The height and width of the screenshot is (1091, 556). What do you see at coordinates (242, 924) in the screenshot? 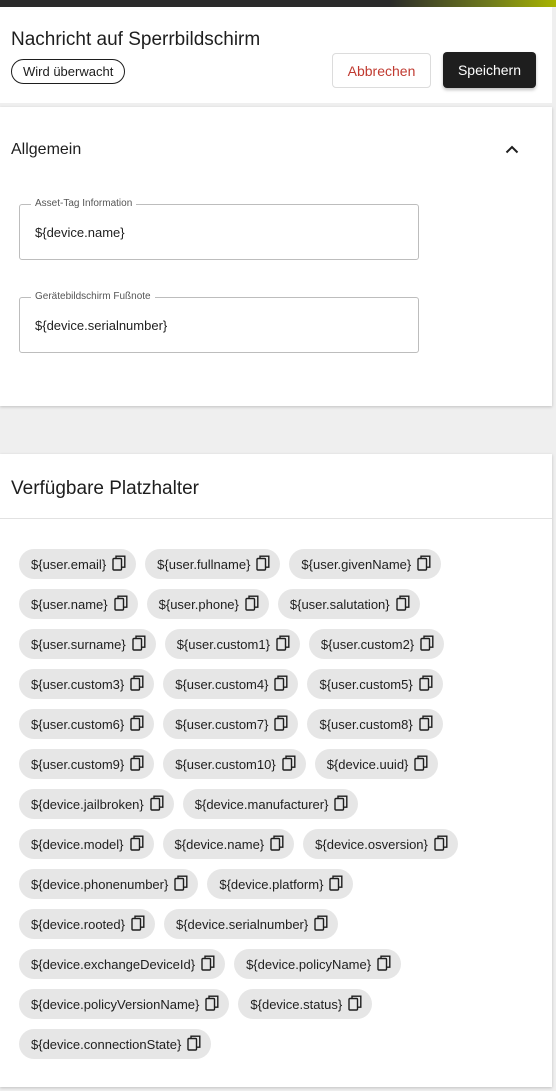
I see `placeholder-chip-label: ${device.serialnumber}` at bounding box center [242, 924].